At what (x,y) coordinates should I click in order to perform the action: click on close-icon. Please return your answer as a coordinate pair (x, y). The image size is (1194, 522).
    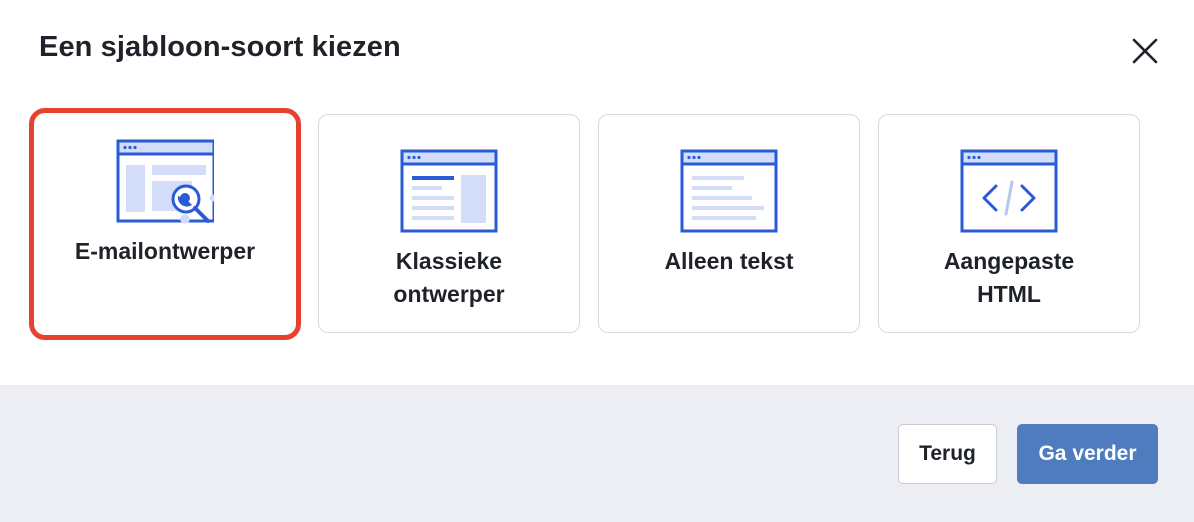
    Looking at the image, I should click on (1145, 51).